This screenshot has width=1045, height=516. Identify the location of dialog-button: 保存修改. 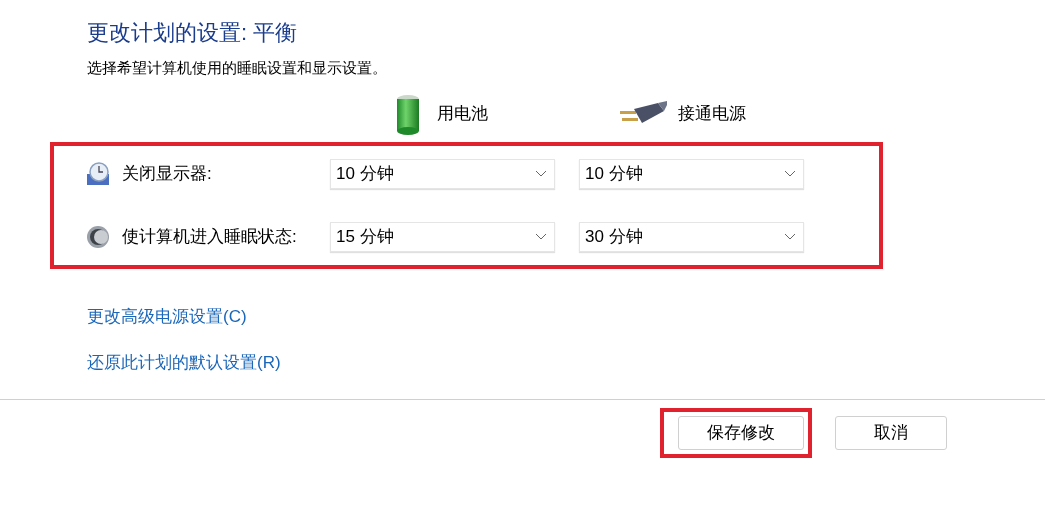
(741, 433).